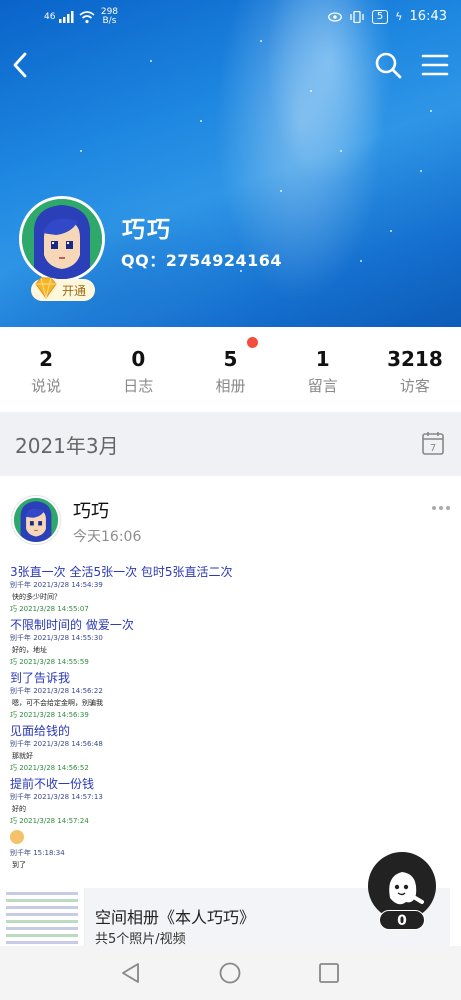  I want to click on status-left: 46 298 B/s, so click(81, 17).